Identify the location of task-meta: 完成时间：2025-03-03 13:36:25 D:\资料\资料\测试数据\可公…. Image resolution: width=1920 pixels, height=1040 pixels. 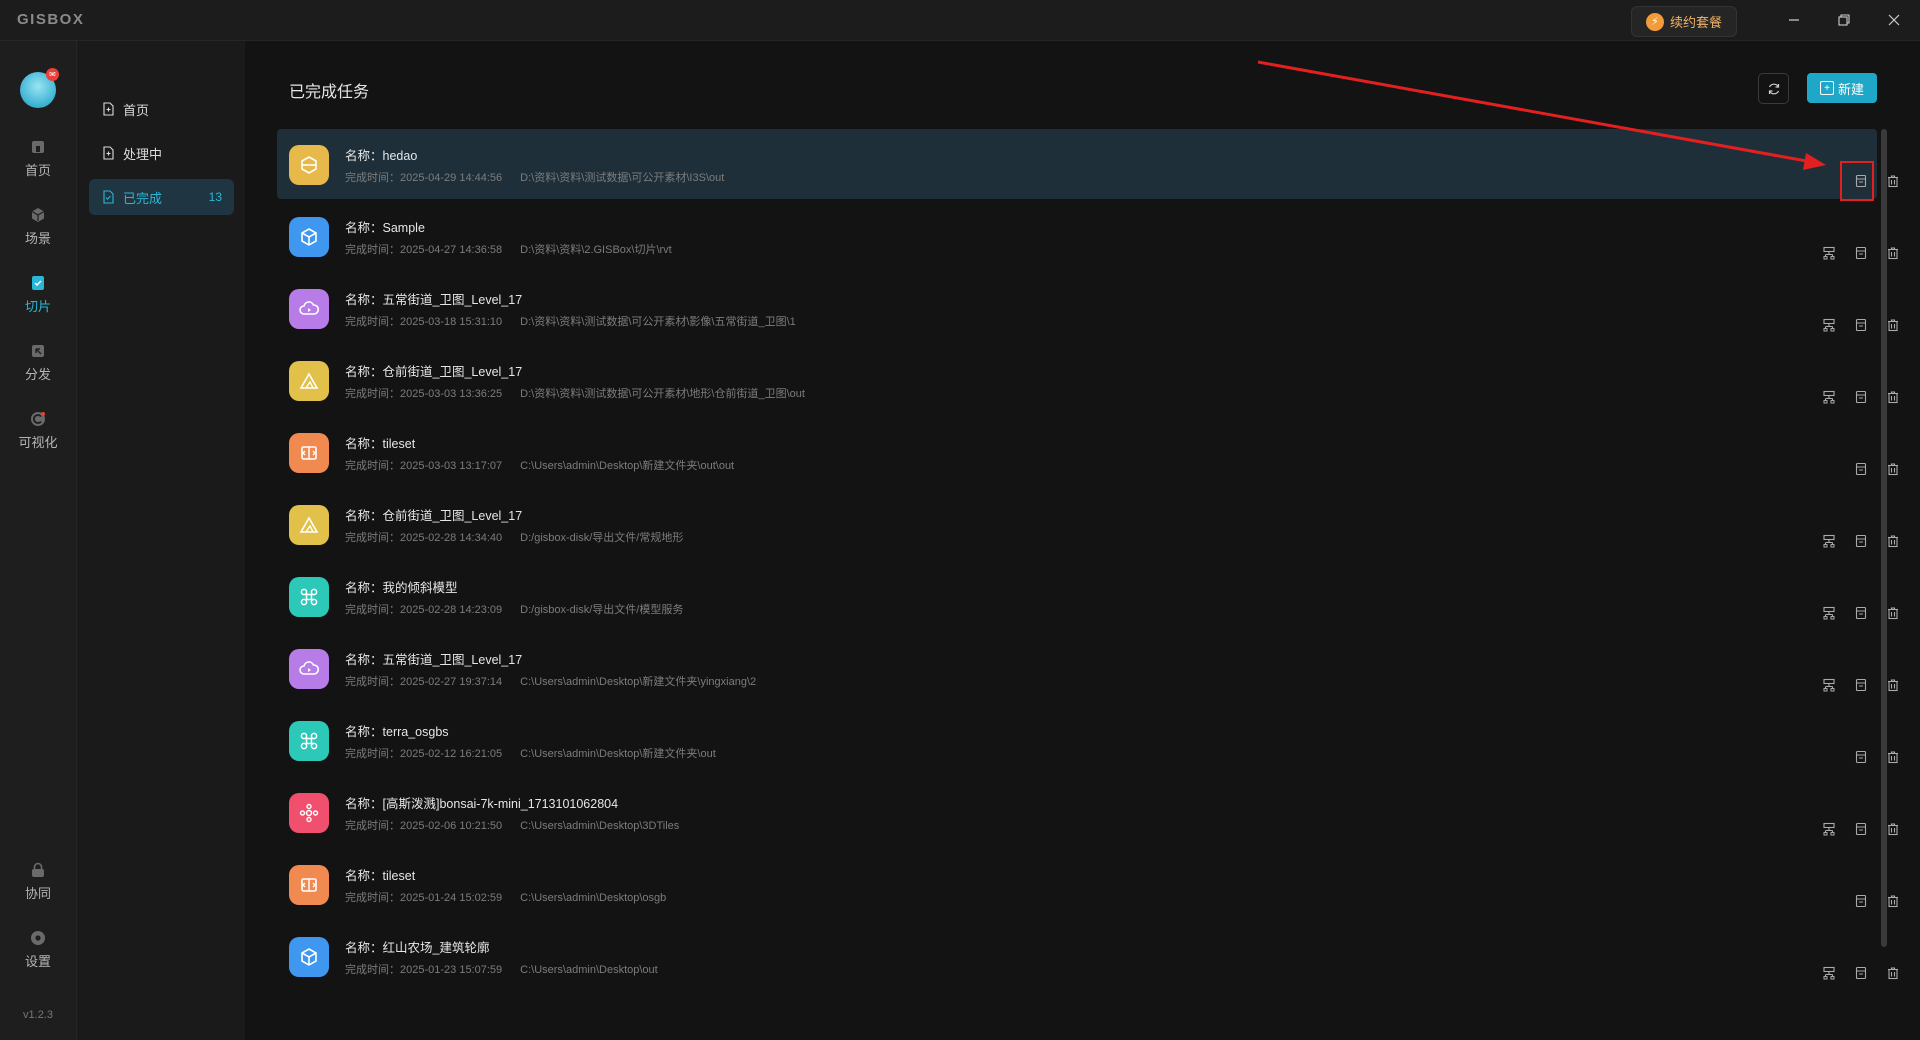
(575, 394).